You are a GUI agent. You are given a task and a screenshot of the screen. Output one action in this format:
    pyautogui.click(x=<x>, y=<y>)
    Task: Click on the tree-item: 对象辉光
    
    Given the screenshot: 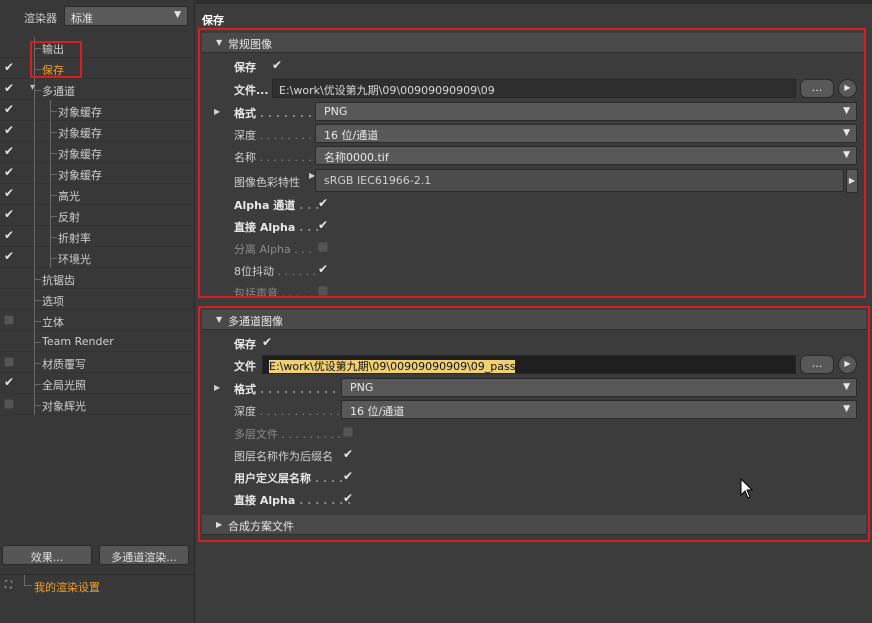 What is the action you would take?
    pyautogui.click(x=97, y=404)
    